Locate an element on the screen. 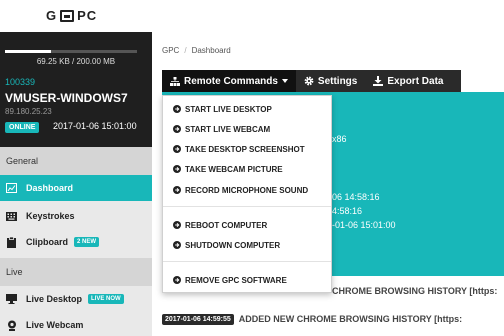 The width and height of the screenshot is (504, 336). menu-item-reboot-computer: REBOOT COMPUTER is located at coordinates (247, 225).